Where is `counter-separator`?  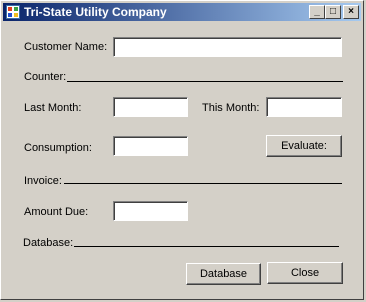
counter-separator is located at coordinates (205, 81).